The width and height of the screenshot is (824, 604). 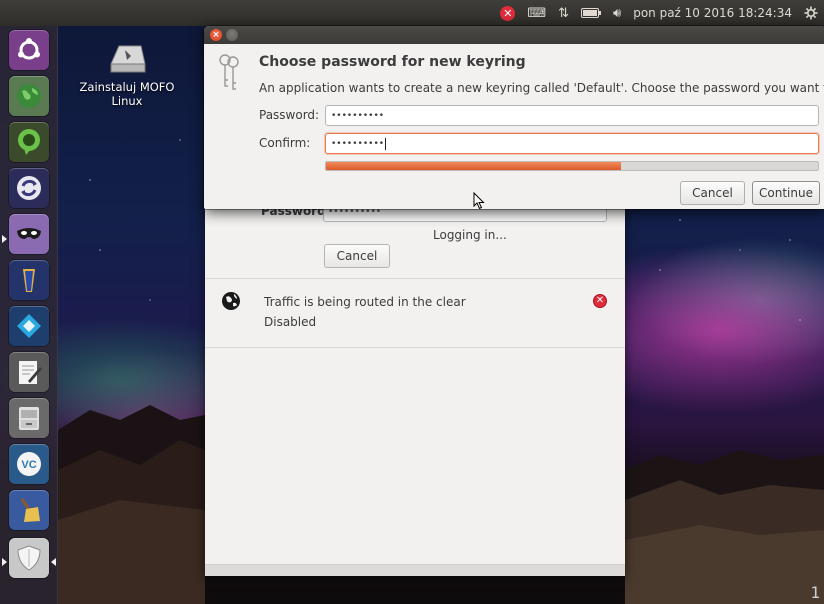 I want to click on launcher-active-indicator, so click(x=4, y=239).